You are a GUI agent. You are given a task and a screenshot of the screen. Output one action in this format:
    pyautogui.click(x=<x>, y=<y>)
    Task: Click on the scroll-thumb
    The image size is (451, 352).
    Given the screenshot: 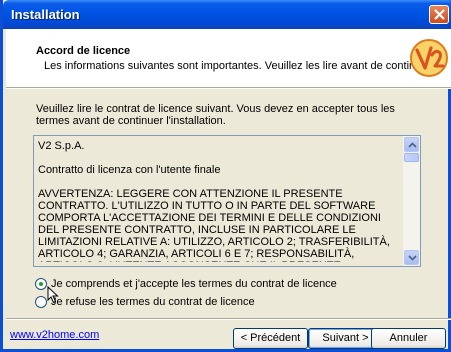 What is the action you would take?
    pyautogui.click(x=411, y=157)
    